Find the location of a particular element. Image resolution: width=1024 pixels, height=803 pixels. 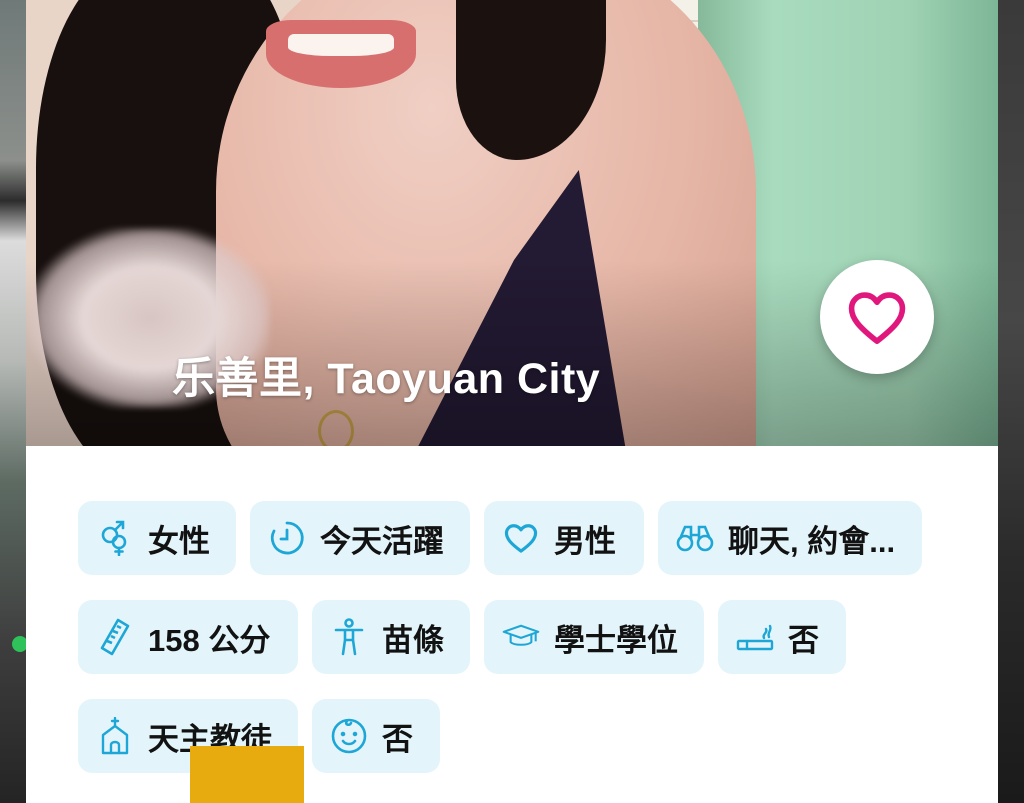

tag-label: 學士學位 is located at coordinates (616, 640).